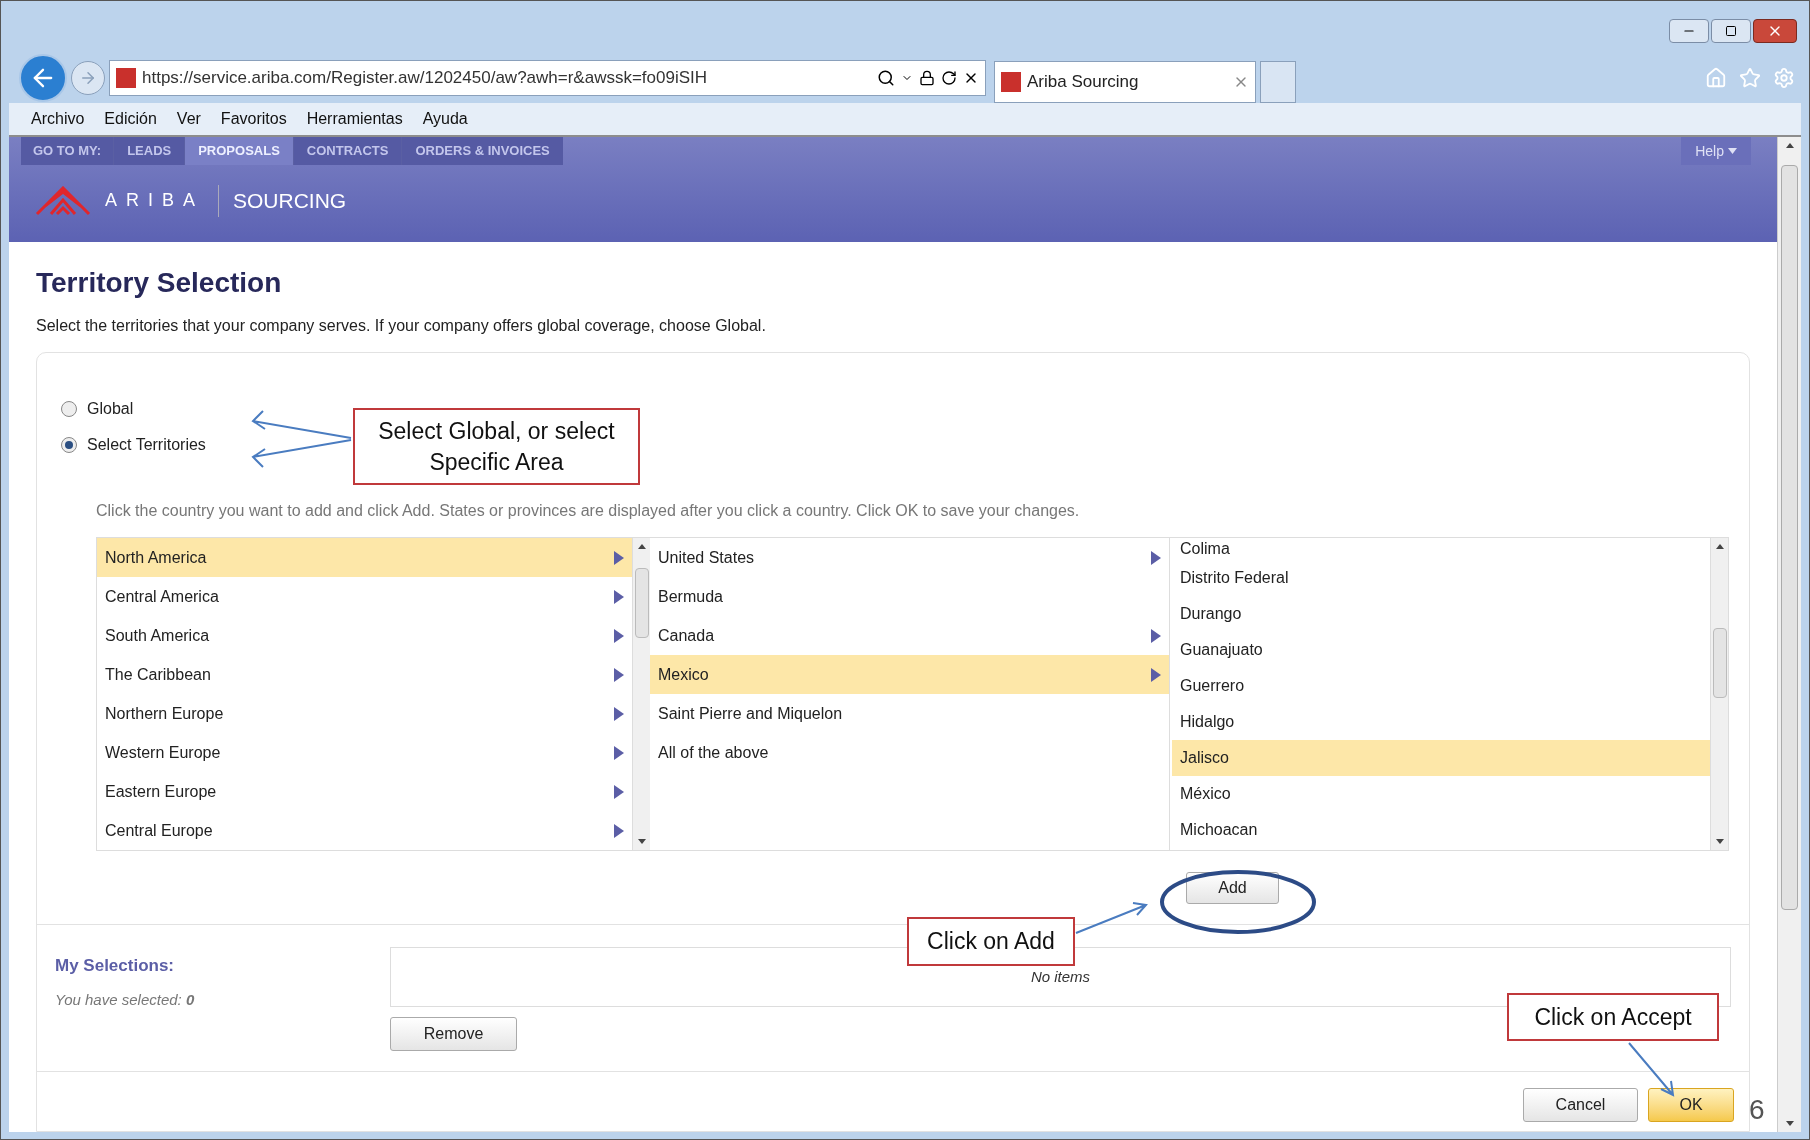 Image resolution: width=1810 pixels, height=1140 pixels. I want to click on list-item: Durango, so click(1441, 614).